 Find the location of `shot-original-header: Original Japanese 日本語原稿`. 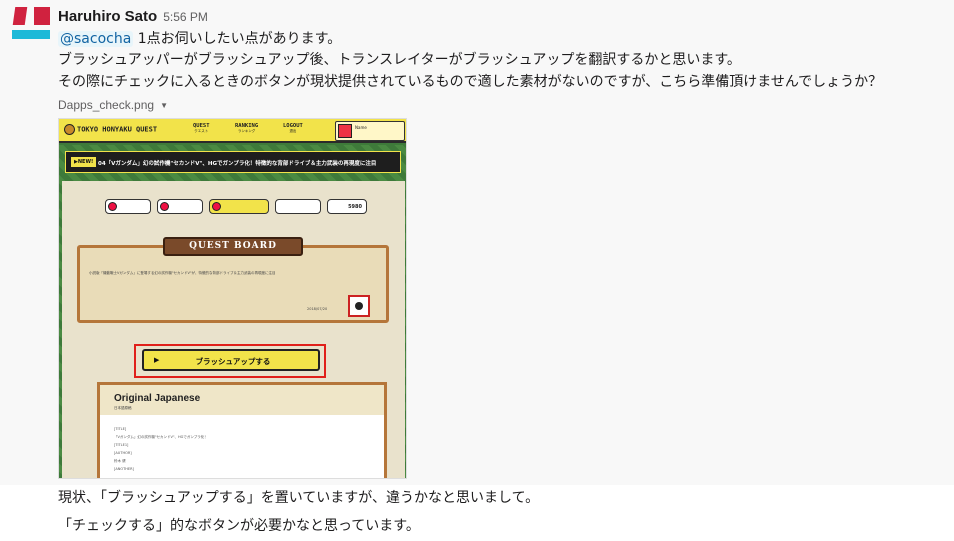

shot-original-header: Original Japanese 日本語原稿 is located at coordinates (242, 400).